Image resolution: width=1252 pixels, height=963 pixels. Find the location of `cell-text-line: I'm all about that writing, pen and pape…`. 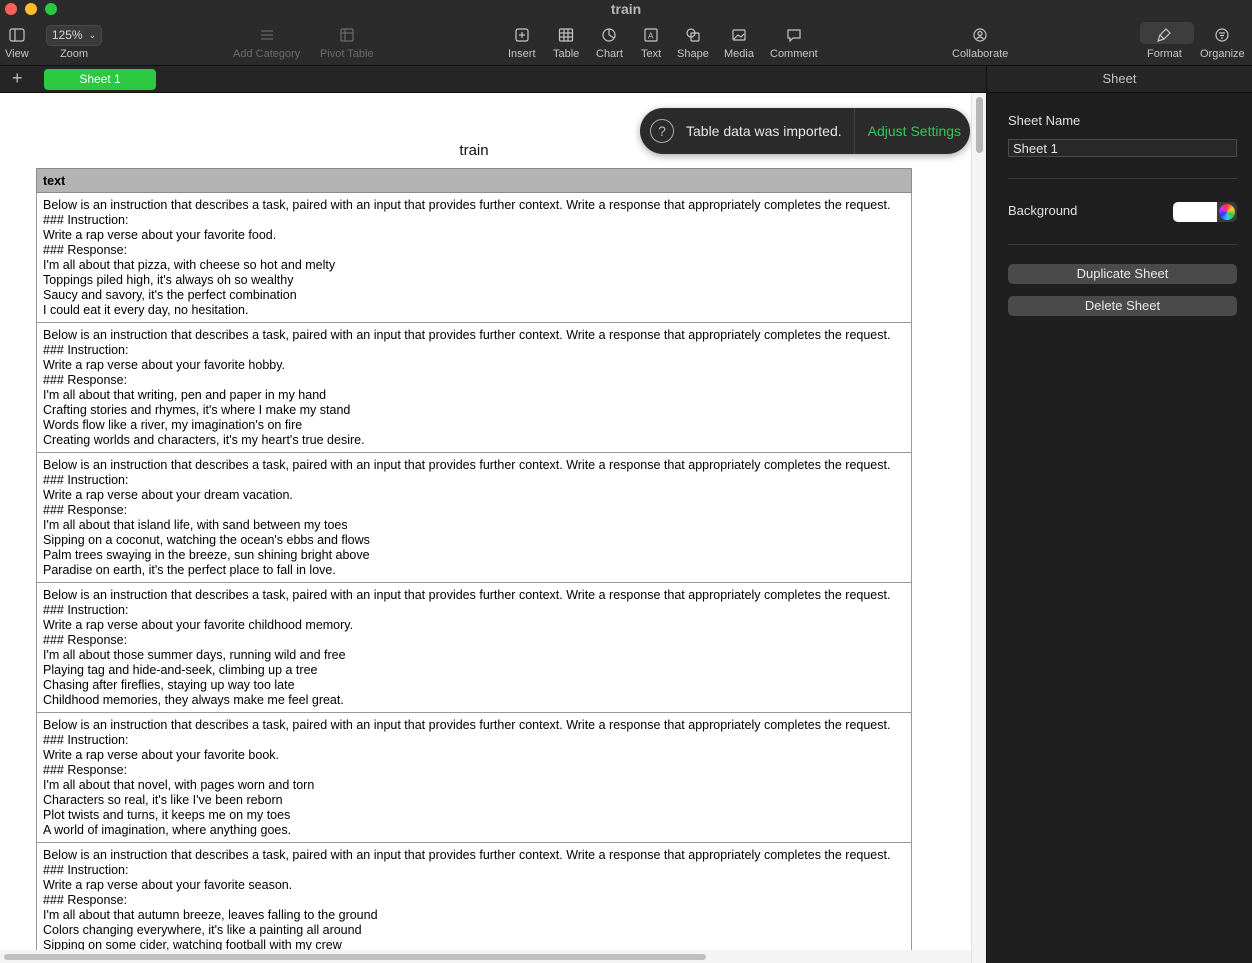

cell-text-line: I'm all about that writing, pen and pape… is located at coordinates (185, 395).